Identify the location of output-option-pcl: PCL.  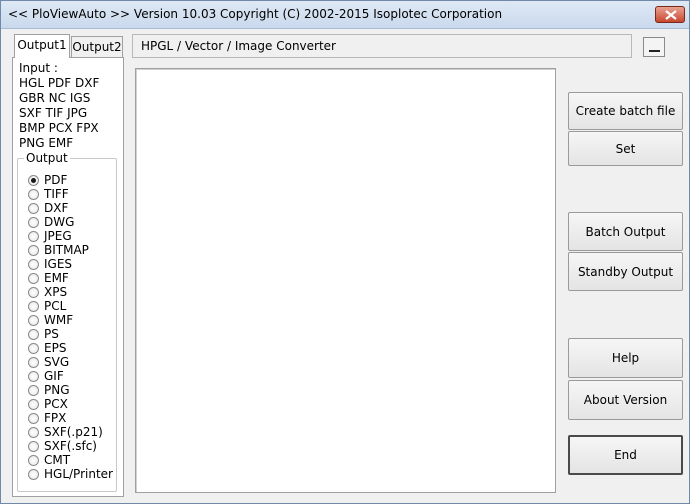
(72, 306).